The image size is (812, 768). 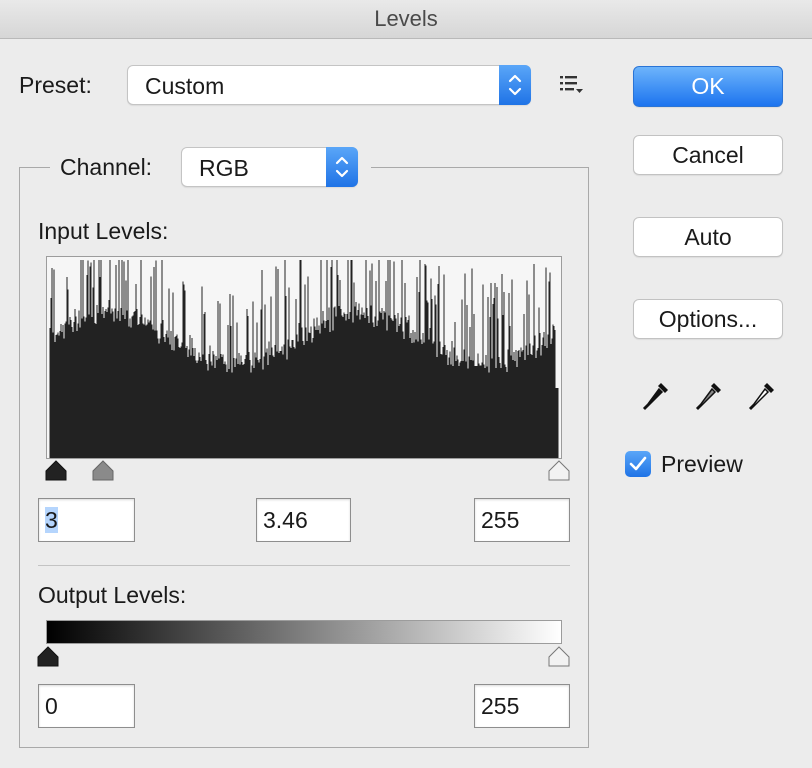 What do you see at coordinates (224, 168) in the screenshot?
I see `channel-select-value: RGB` at bounding box center [224, 168].